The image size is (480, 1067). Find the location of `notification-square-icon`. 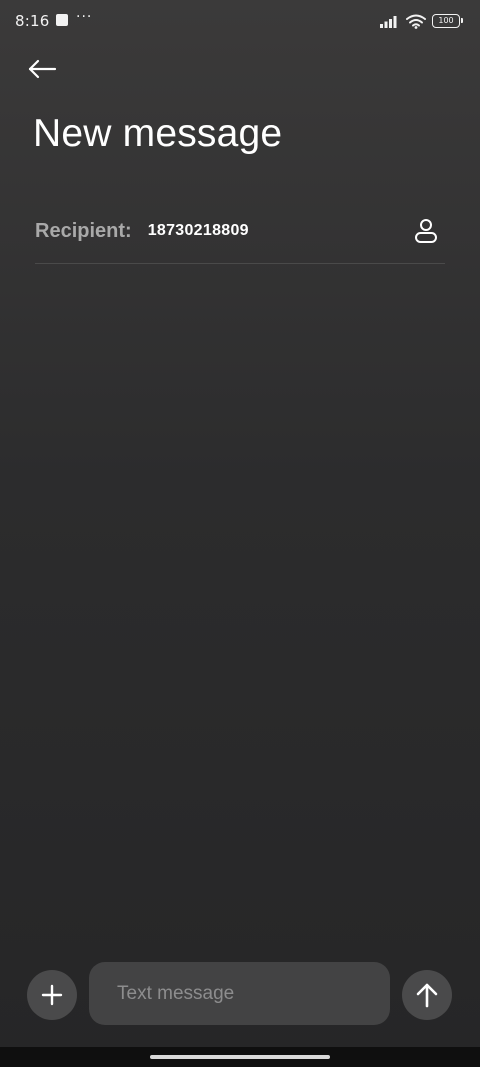

notification-square-icon is located at coordinates (62, 20).